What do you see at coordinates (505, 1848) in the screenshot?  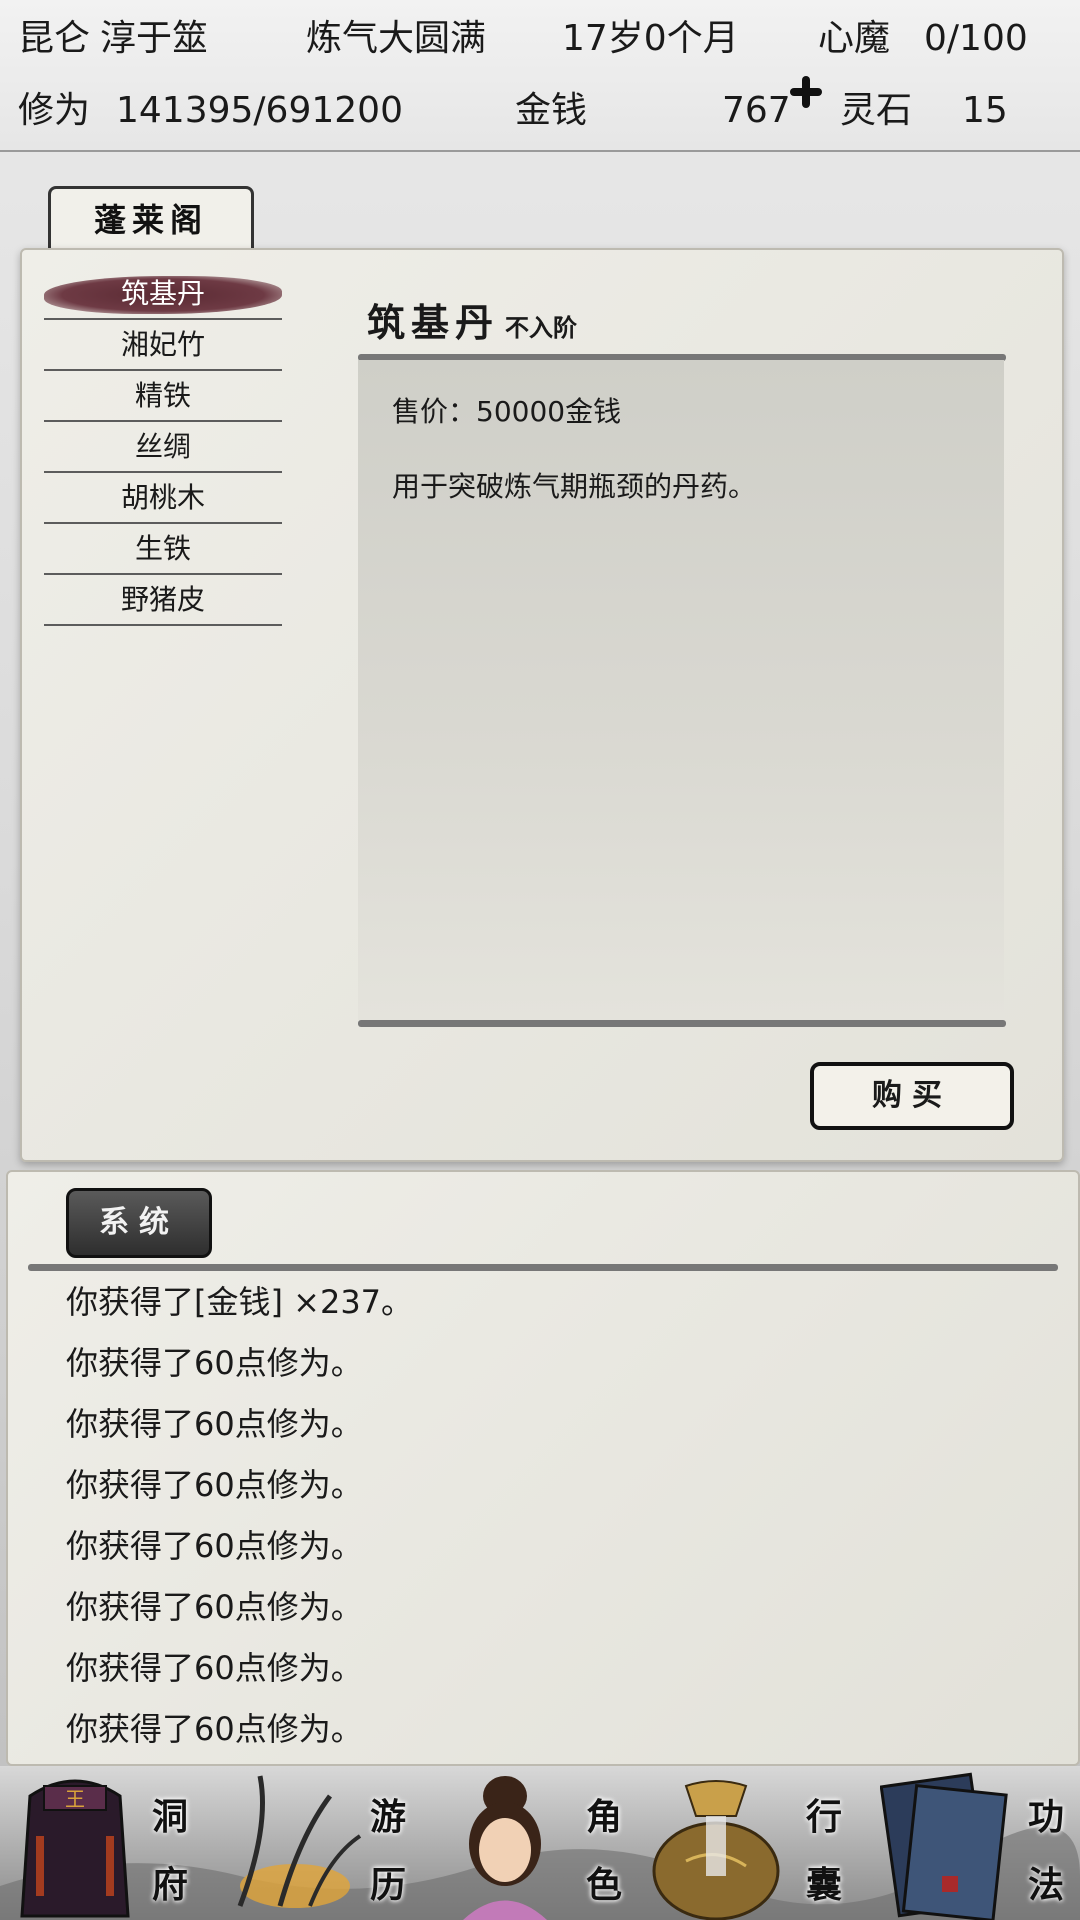 I see `character-portrait-icon` at bounding box center [505, 1848].